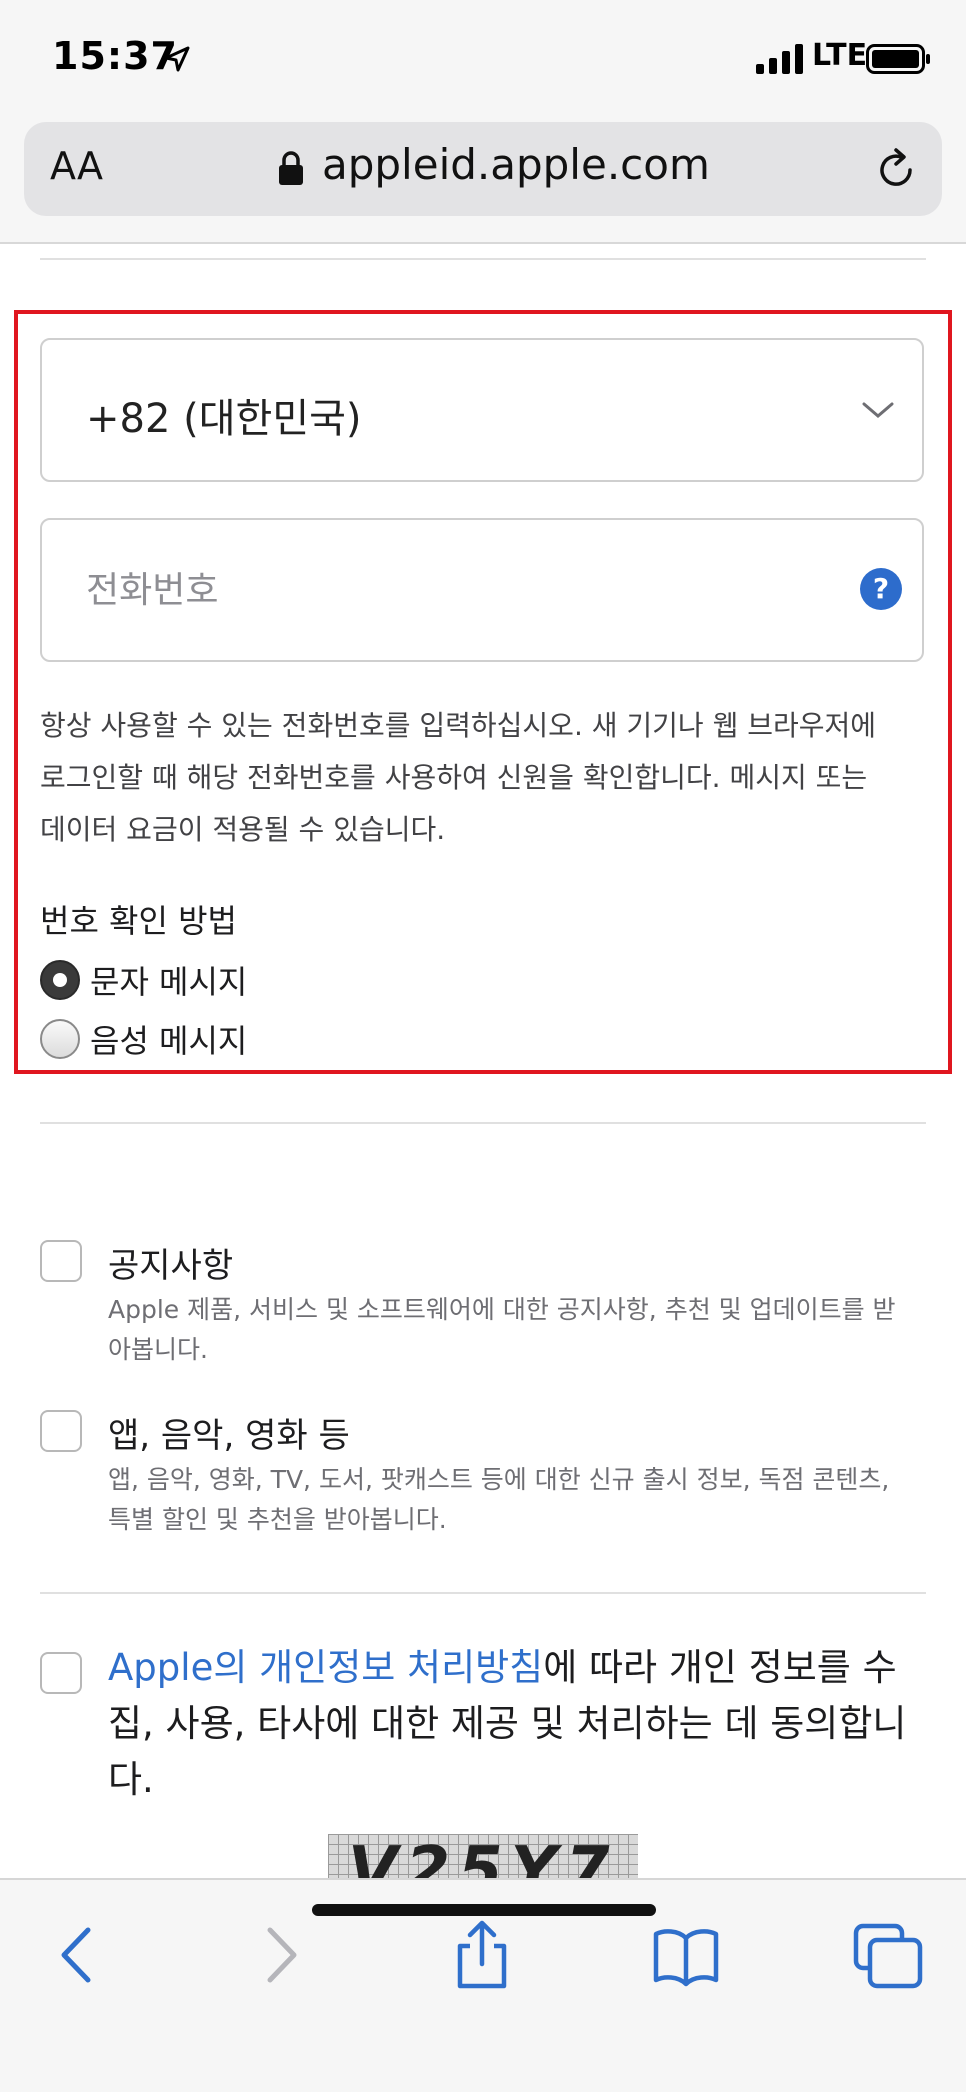 This screenshot has height=2092, width=966. What do you see at coordinates (878, 410) in the screenshot?
I see `chevron-down-icon` at bounding box center [878, 410].